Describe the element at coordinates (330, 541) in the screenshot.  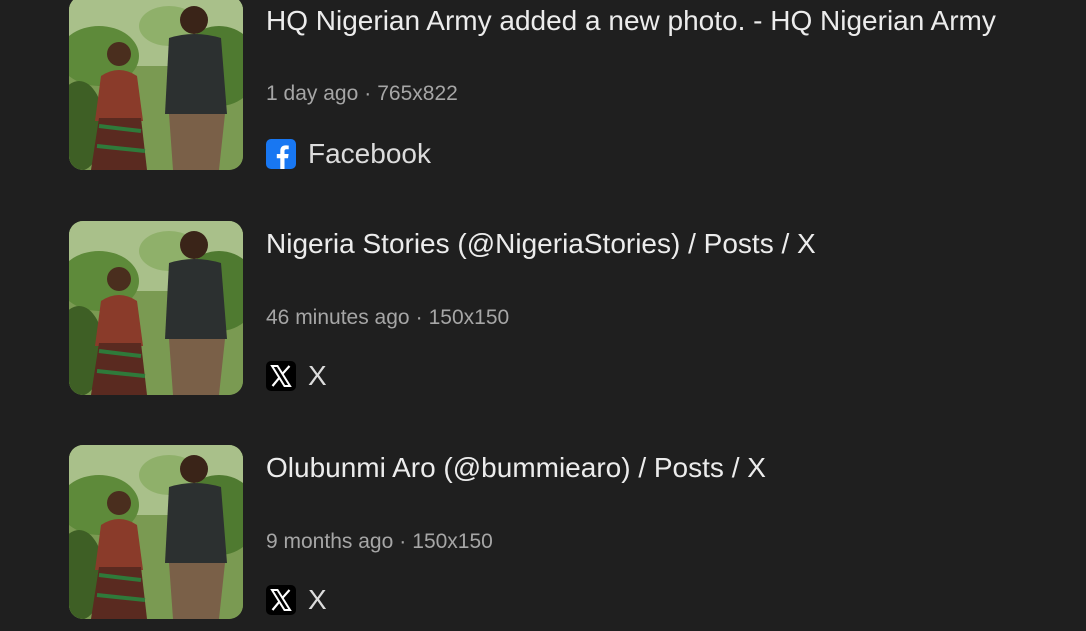
I see `result-time: 9 months ago` at that location.